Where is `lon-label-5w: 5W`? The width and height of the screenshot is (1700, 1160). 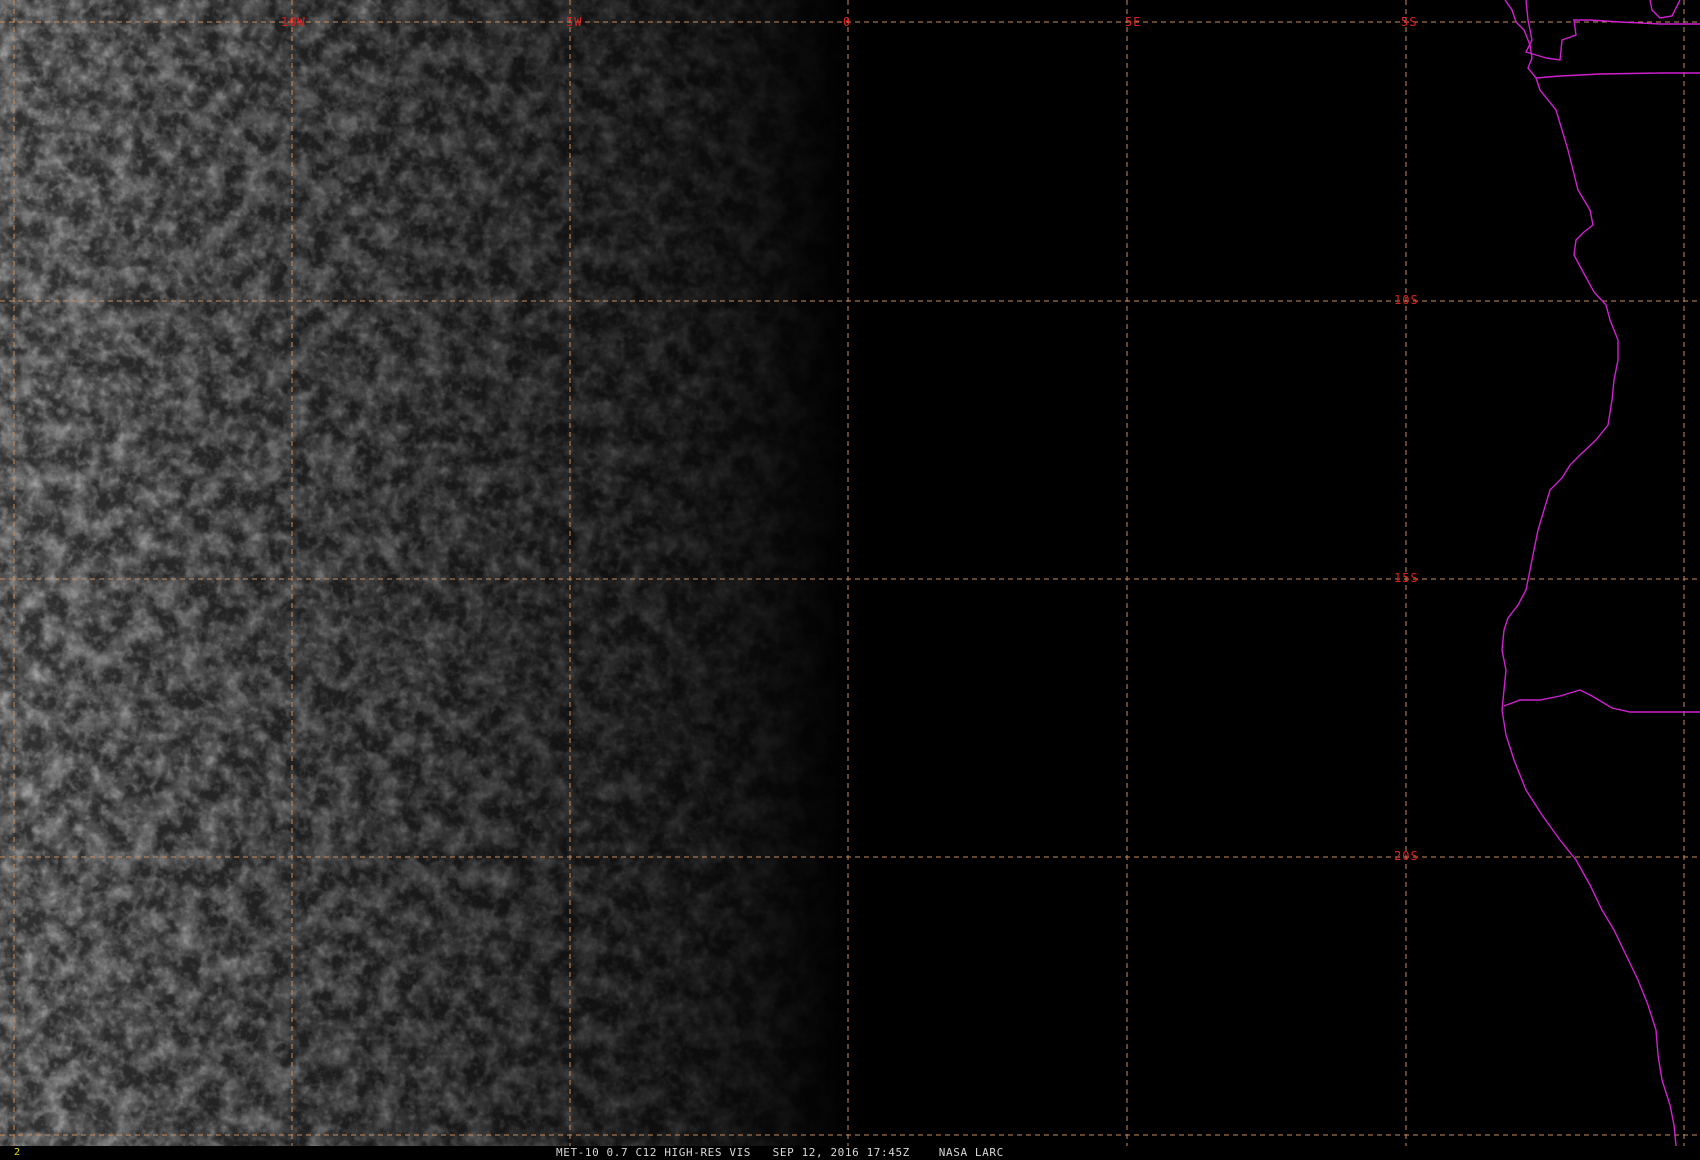 lon-label-5w: 5W is located at coordinates (574, 22).